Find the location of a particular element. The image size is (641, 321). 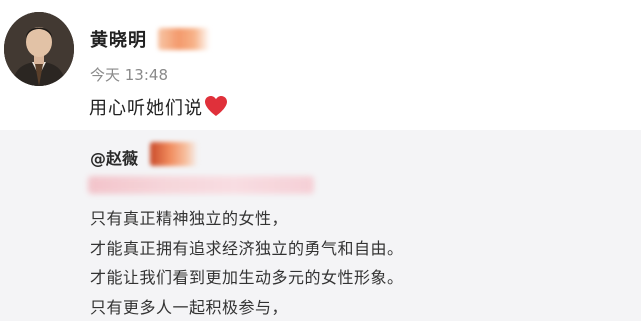

repost-line: 才能真正拥有追求经济独立的勇气和自由。 is located at coordinates (247, 248).